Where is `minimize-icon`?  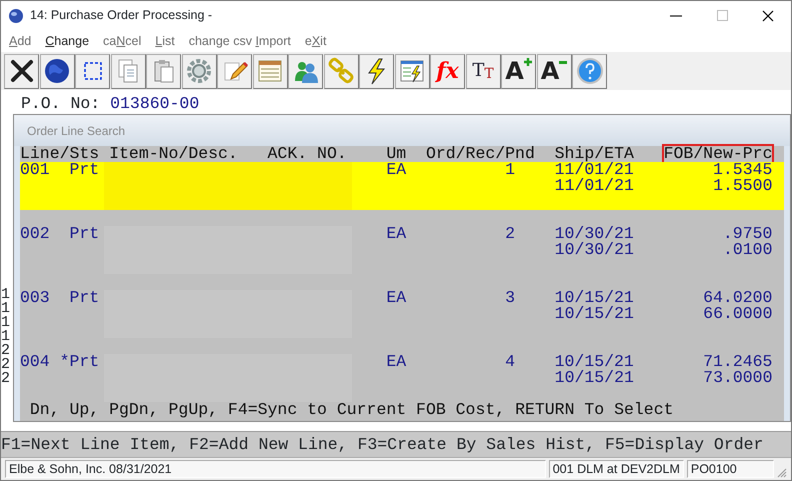 minimize-icon is located at coordinates (676, 15).